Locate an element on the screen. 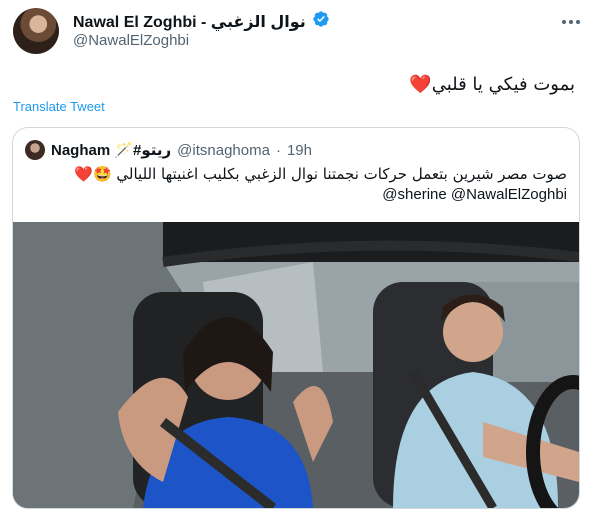  more-dots-icon is located at coordinates (571, 22).